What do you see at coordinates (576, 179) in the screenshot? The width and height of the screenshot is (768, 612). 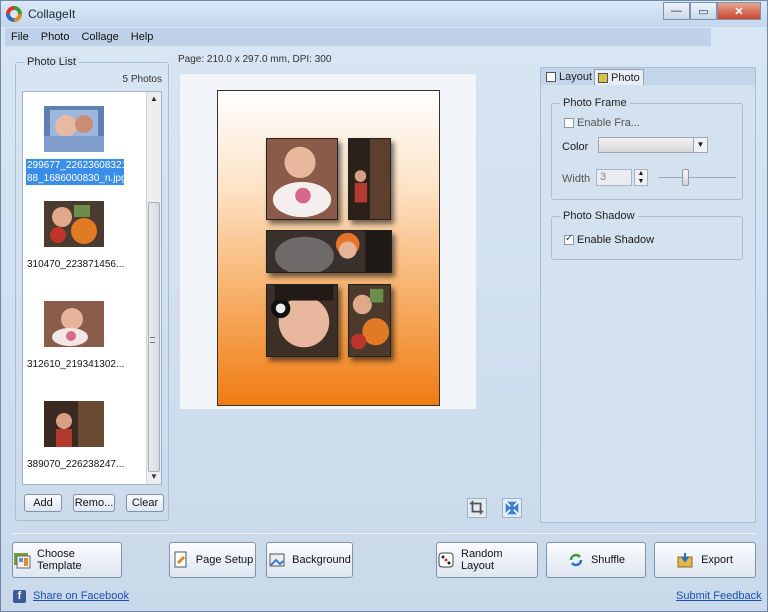 I see `frame-width-label: Width` at bounding box center [576, 179].